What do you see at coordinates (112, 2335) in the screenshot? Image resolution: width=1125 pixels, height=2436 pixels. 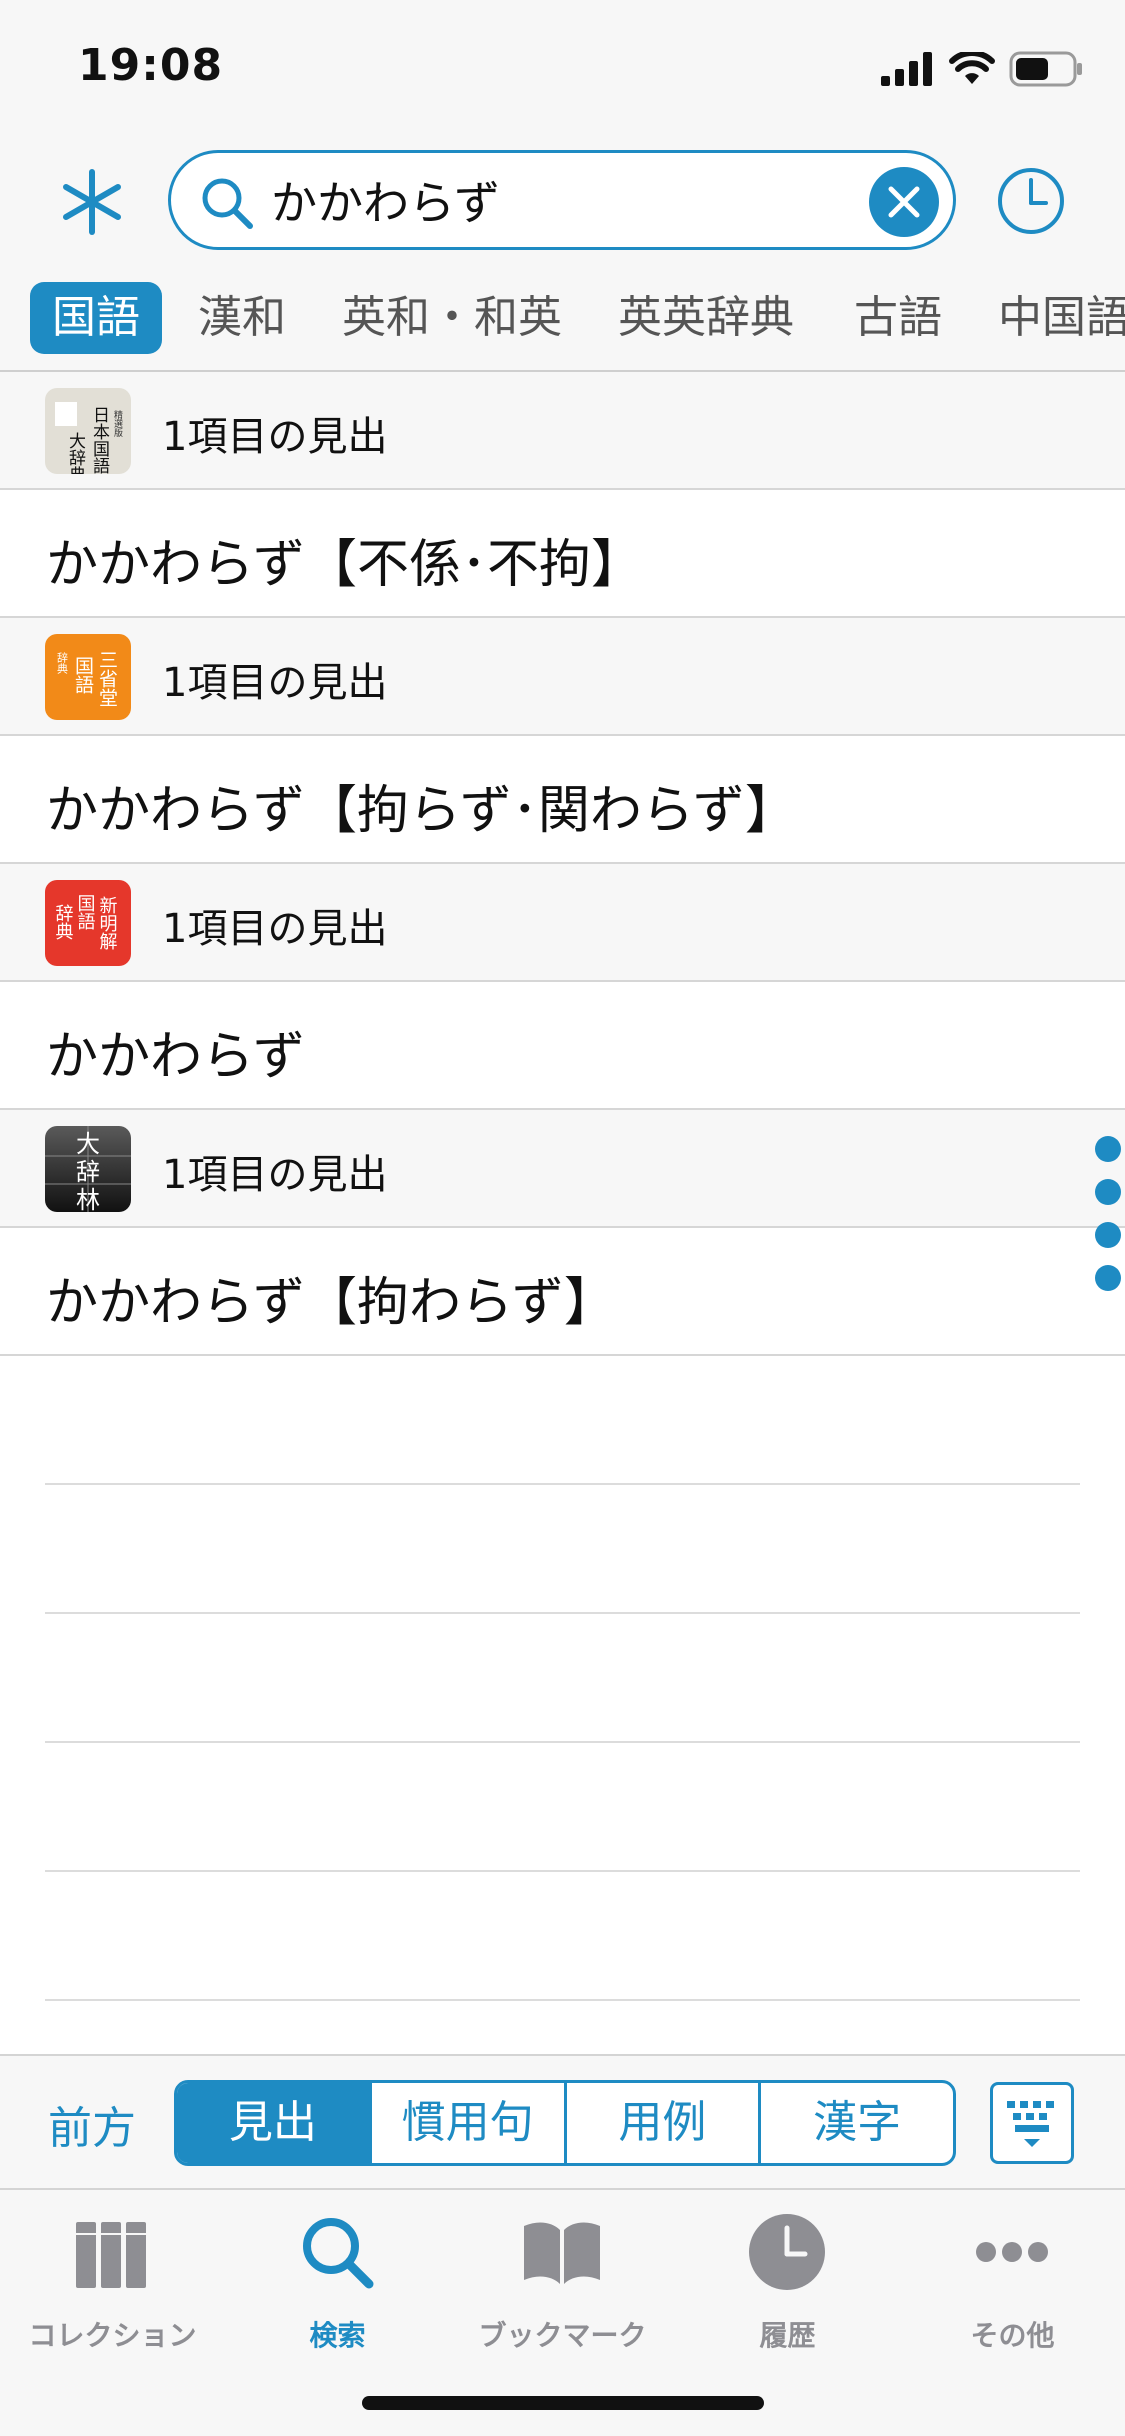 I see `tab-label: コレクション` at bounding box center [112, 2335].